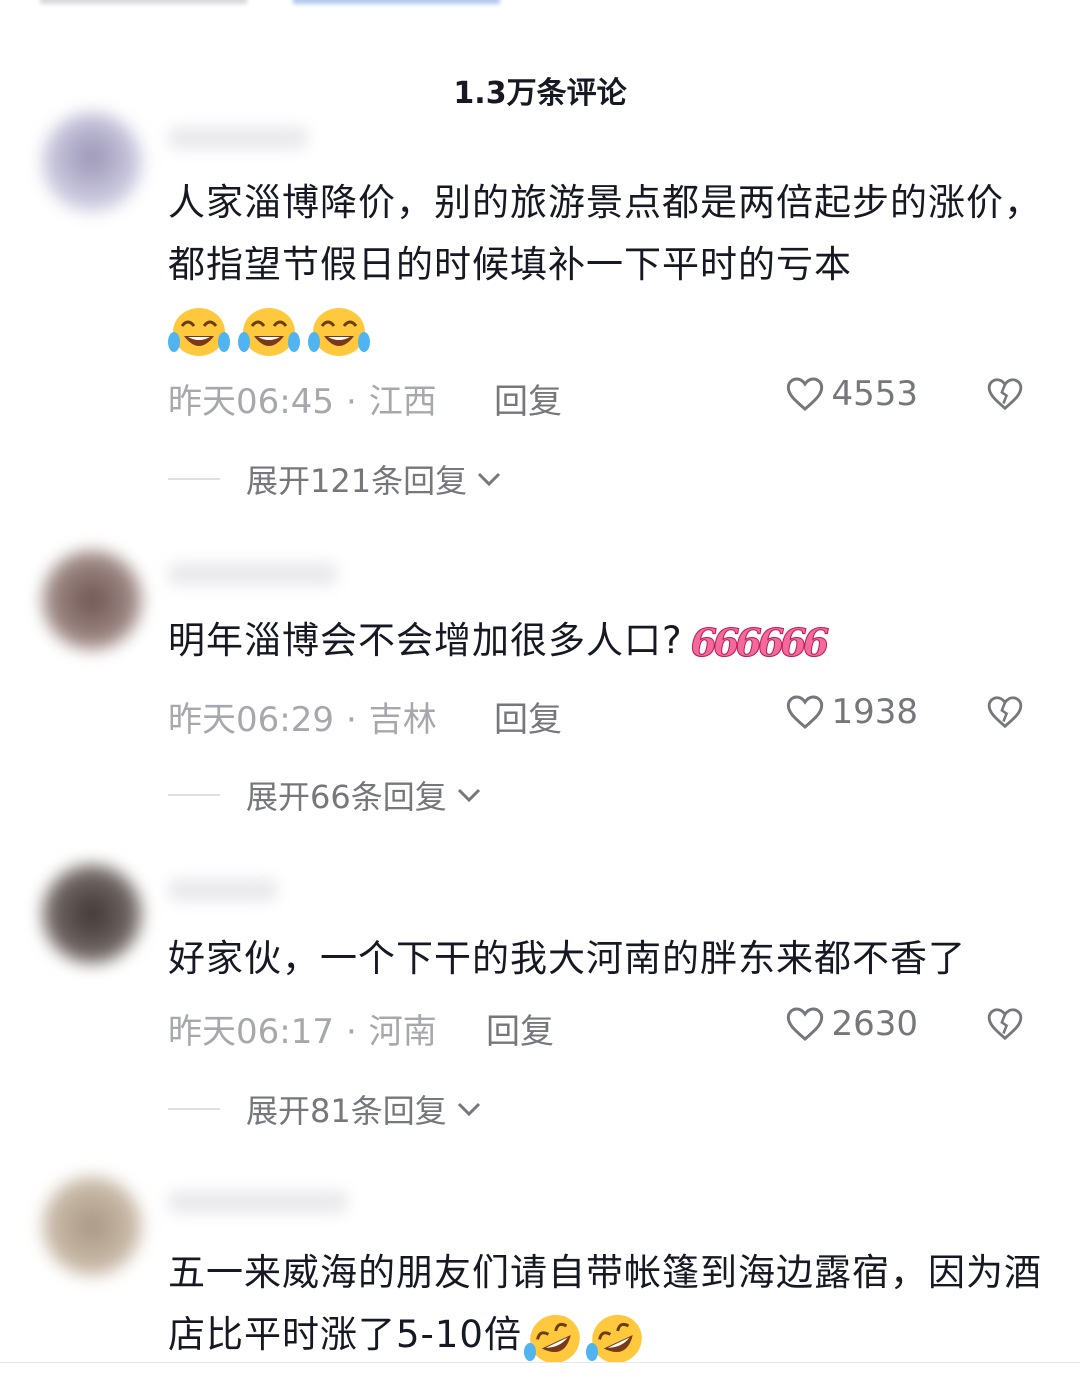  I want to click on expand-replies-label: 展开121条回复, so click(357, 481).